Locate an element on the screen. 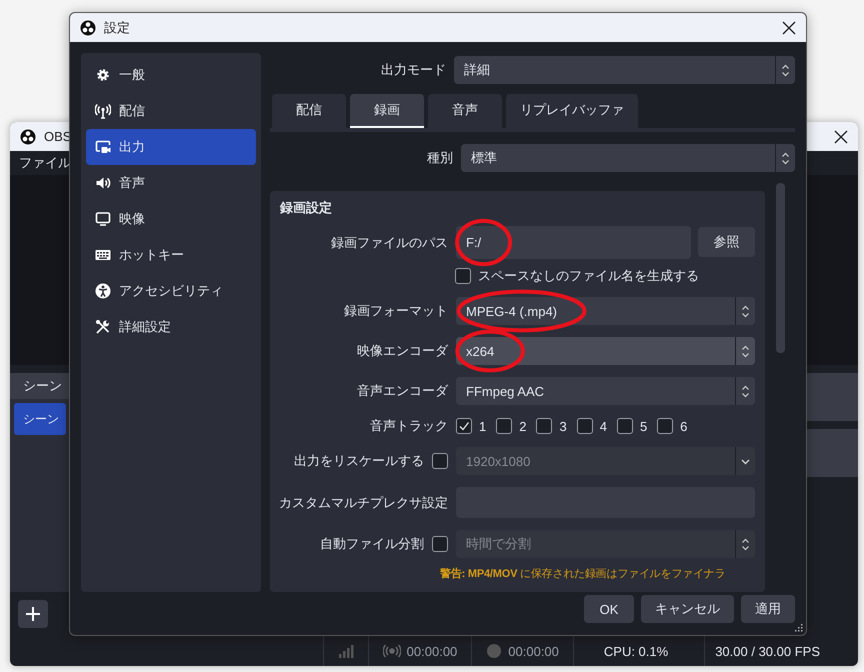 The image size is (864, 672). field-label: 音声エンコーダ is located at coordinates (402, 391).